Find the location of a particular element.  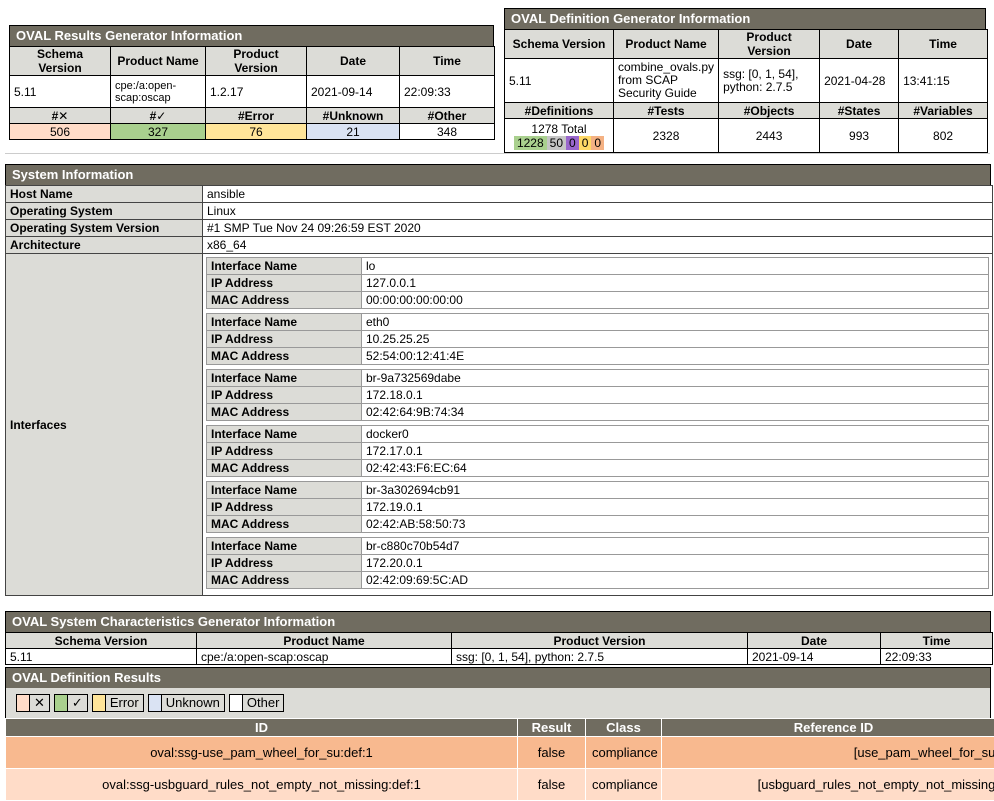

os-version-value: #1 SMP Tue Nov 24 09:26:59 EST 2020 is located at coordinates (598, 228).